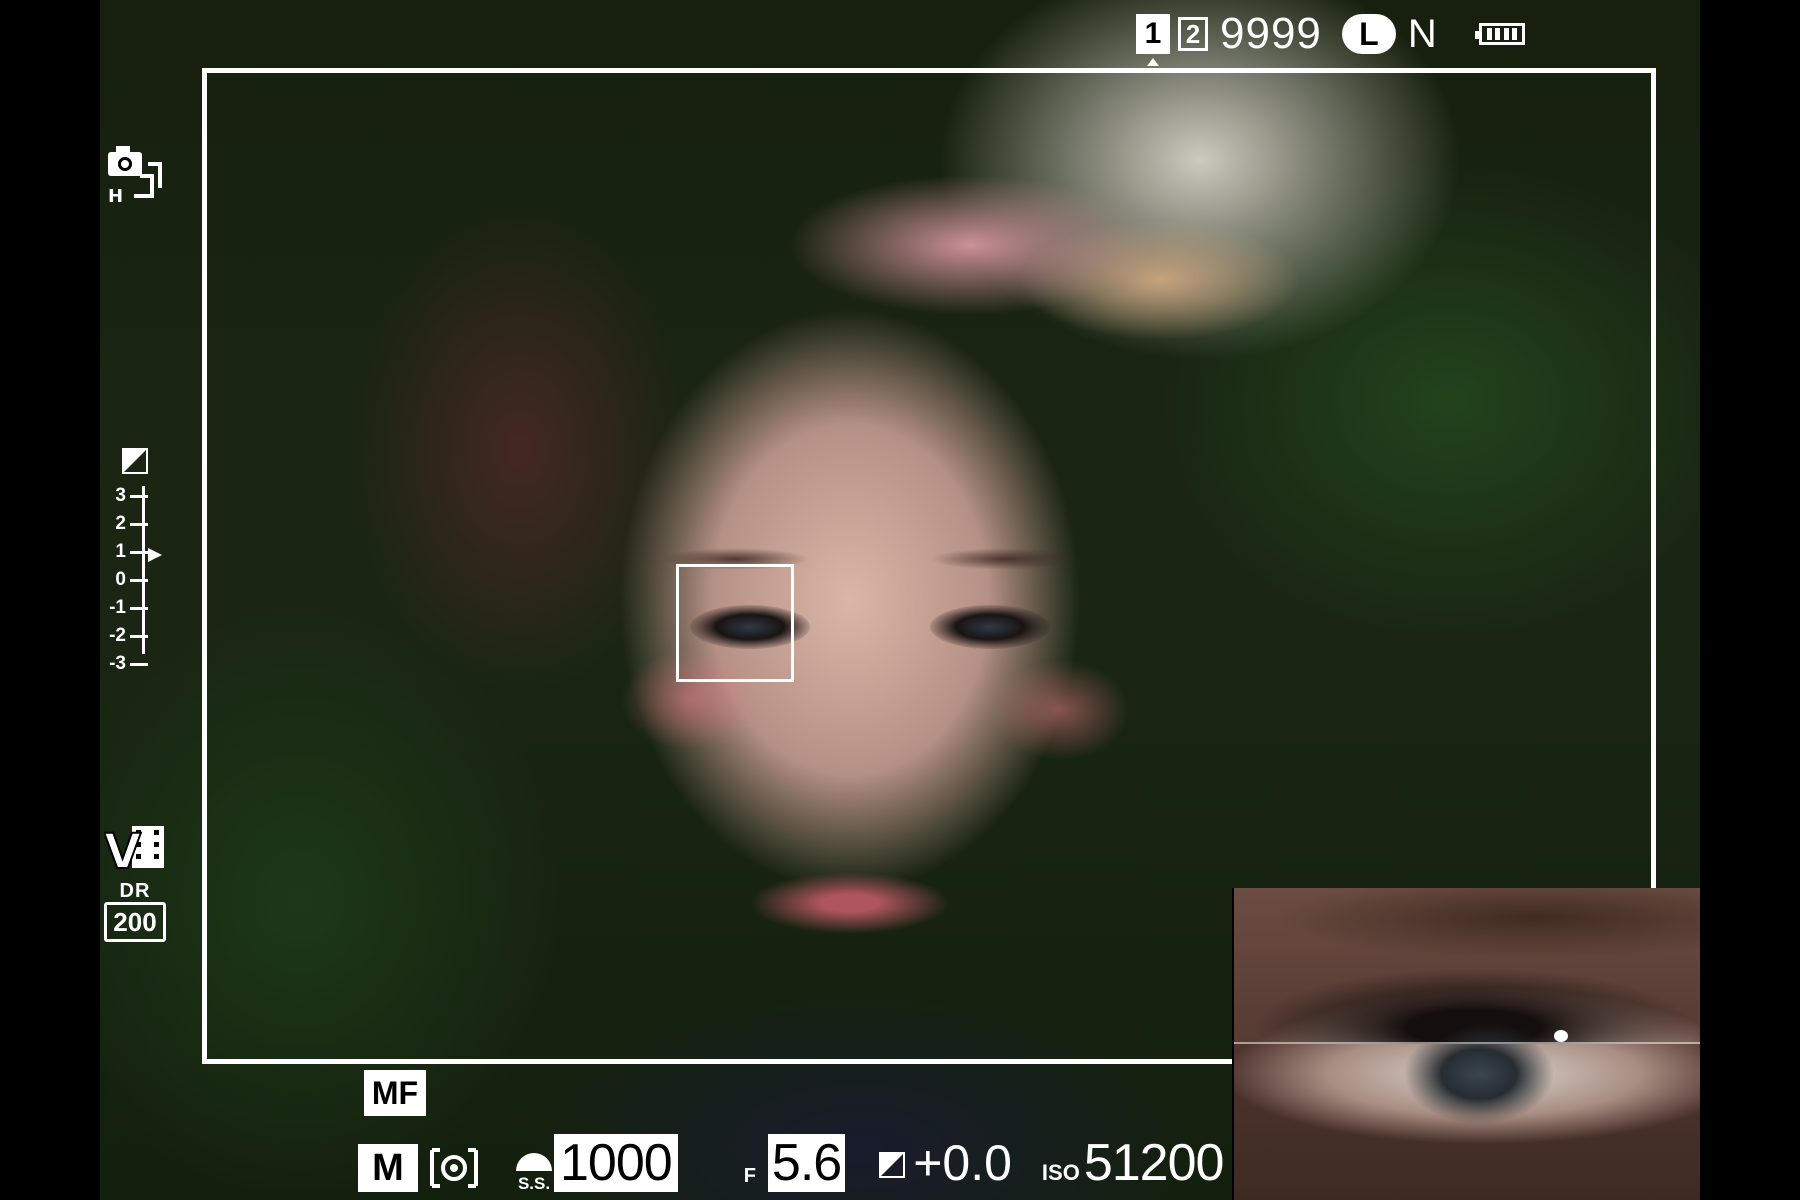  I want to click on focus-check-magnifier, so click(1466, 1044).